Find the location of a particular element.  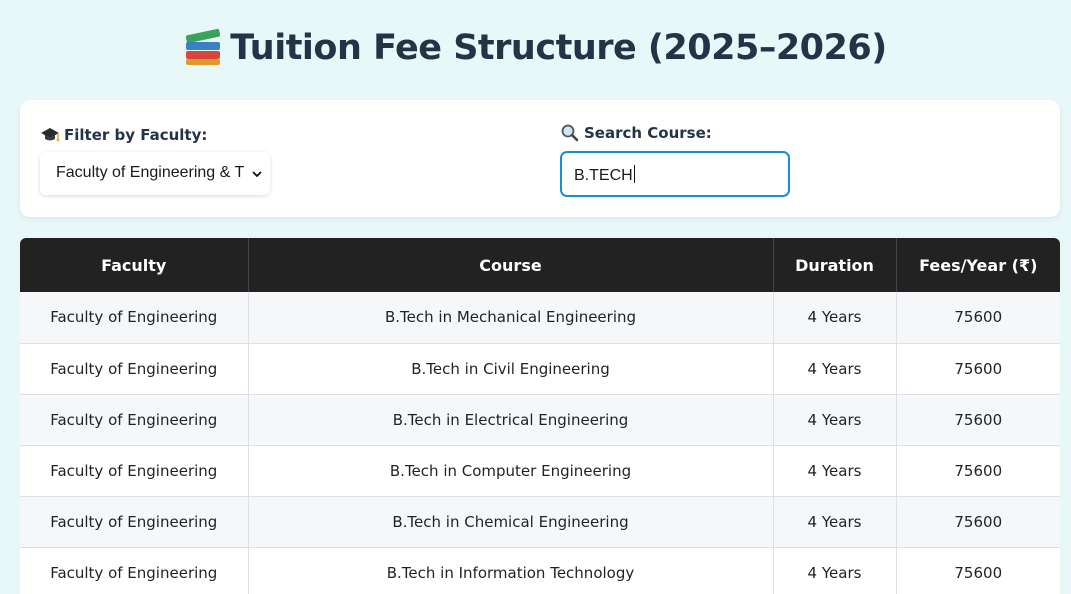

faculty-filter-group: Filter by Faculty: is located at coordinates (123, 135).